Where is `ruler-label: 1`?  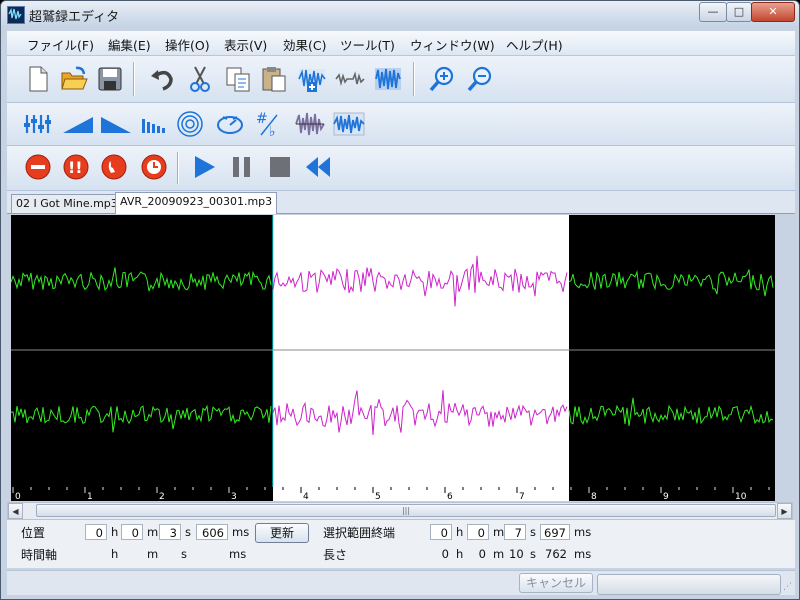 ruler-label: 1 is located at coordinates (90, 496).